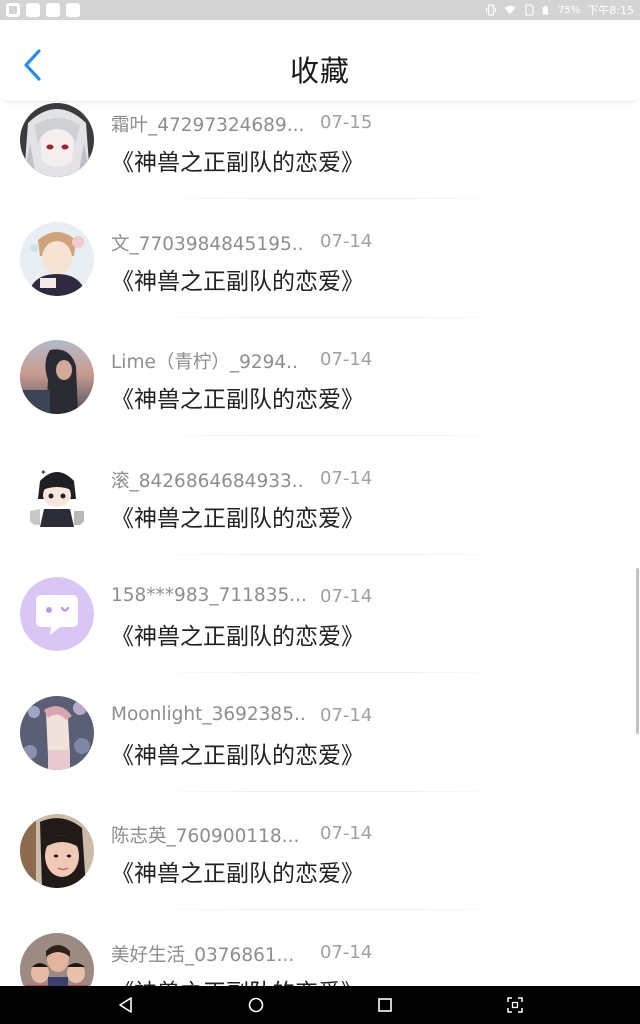 The image size is (640, 1024). I want to click on author-name: 文_7703984845195.., so click(207, 244).